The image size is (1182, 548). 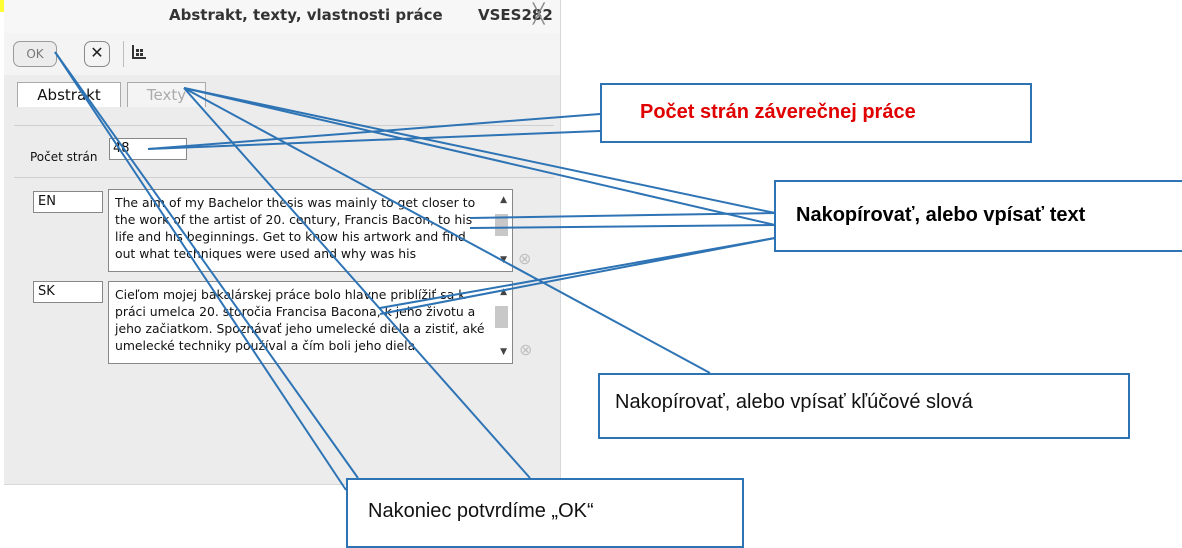 I want to click on dialog-title: Abstrakt, texty, vlastnosti práce, so click(x=306, y=15).